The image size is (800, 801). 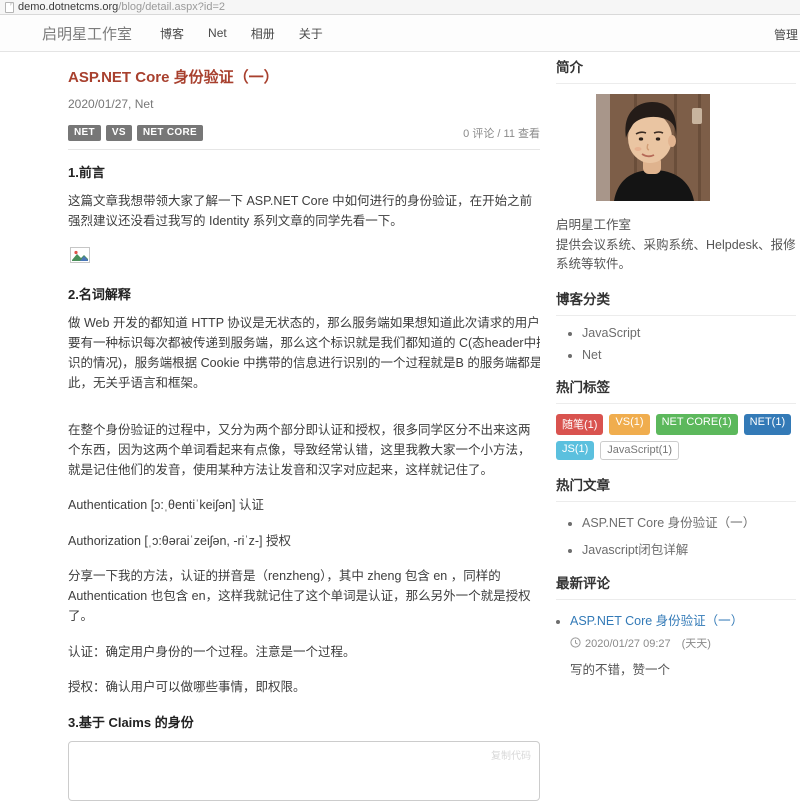 What do you see at coordinates (676, 586) in the screenshot?
I see `latest-comments-heading: 最新评论` at bounding box center [676, 586].